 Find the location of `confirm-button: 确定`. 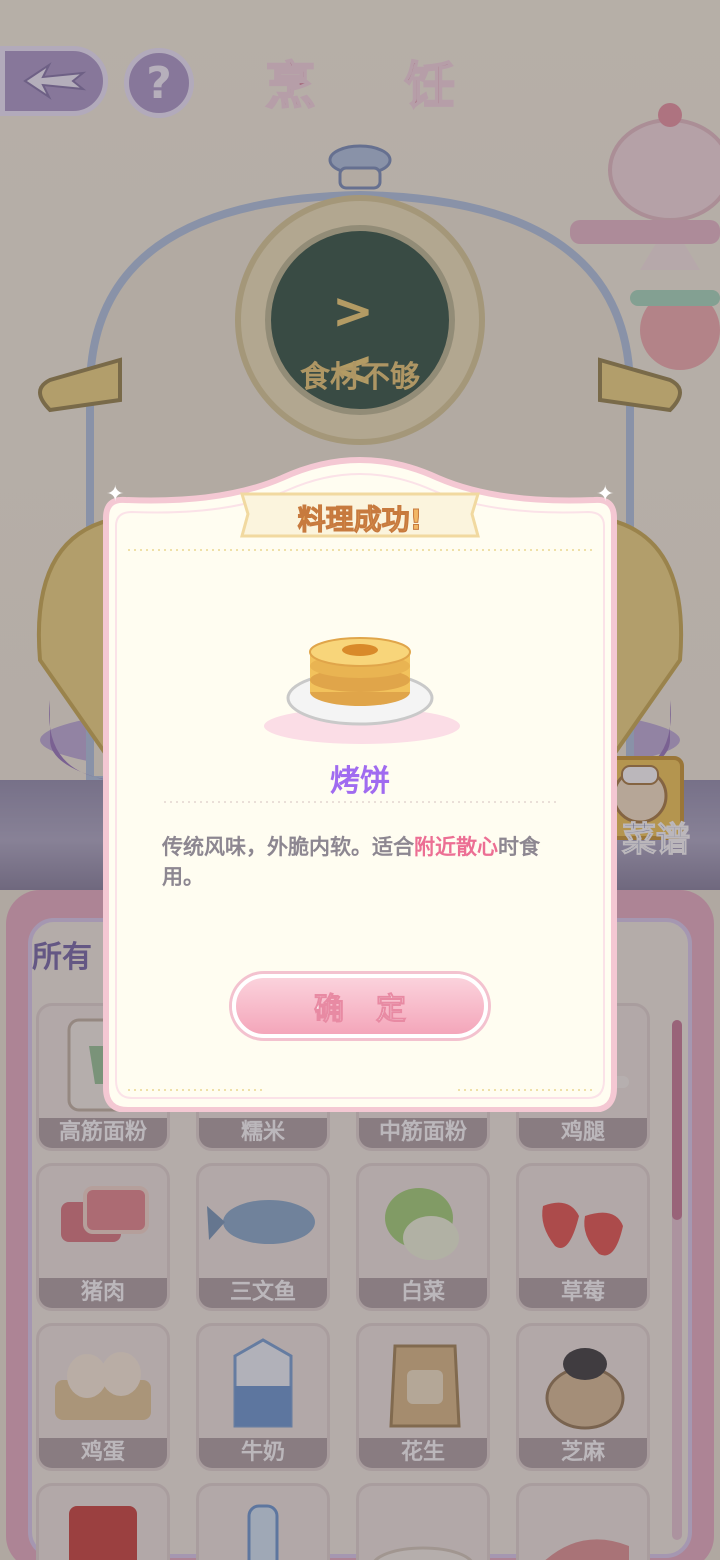

confirm-button: 确定 is located at coordinates (360, 1006).